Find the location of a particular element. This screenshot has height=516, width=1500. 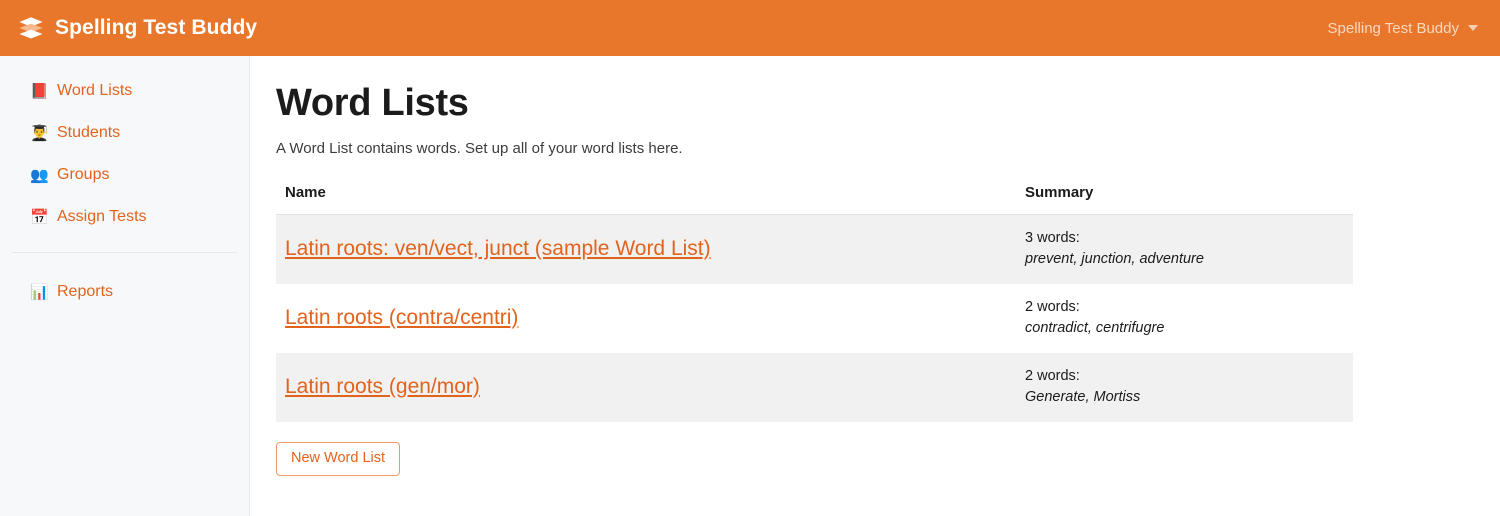

summary-word-preview: Generate, Mortiss is located at coordinates (1083, 396).